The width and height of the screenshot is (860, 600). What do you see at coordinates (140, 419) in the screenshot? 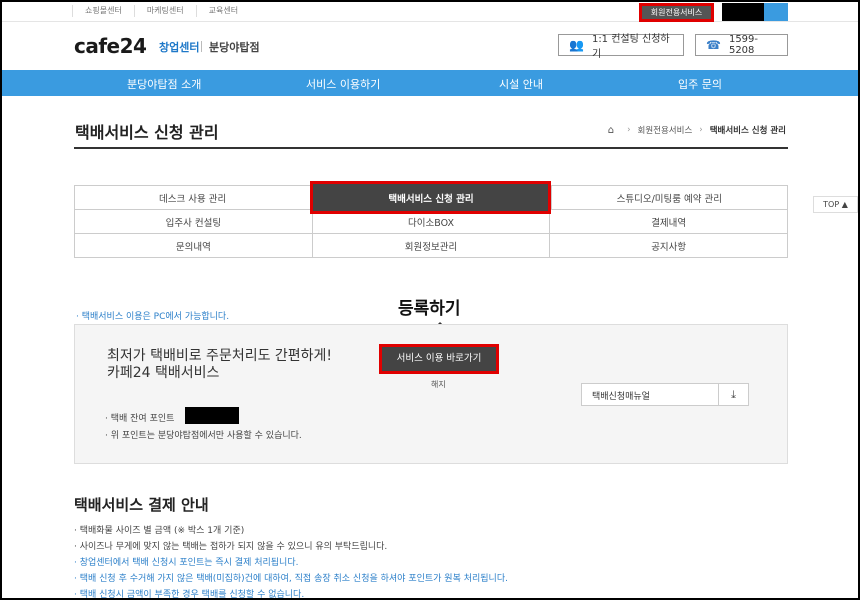
I see `points-label: · 택배 잔여 포인트` at bounding box center [140, 419].